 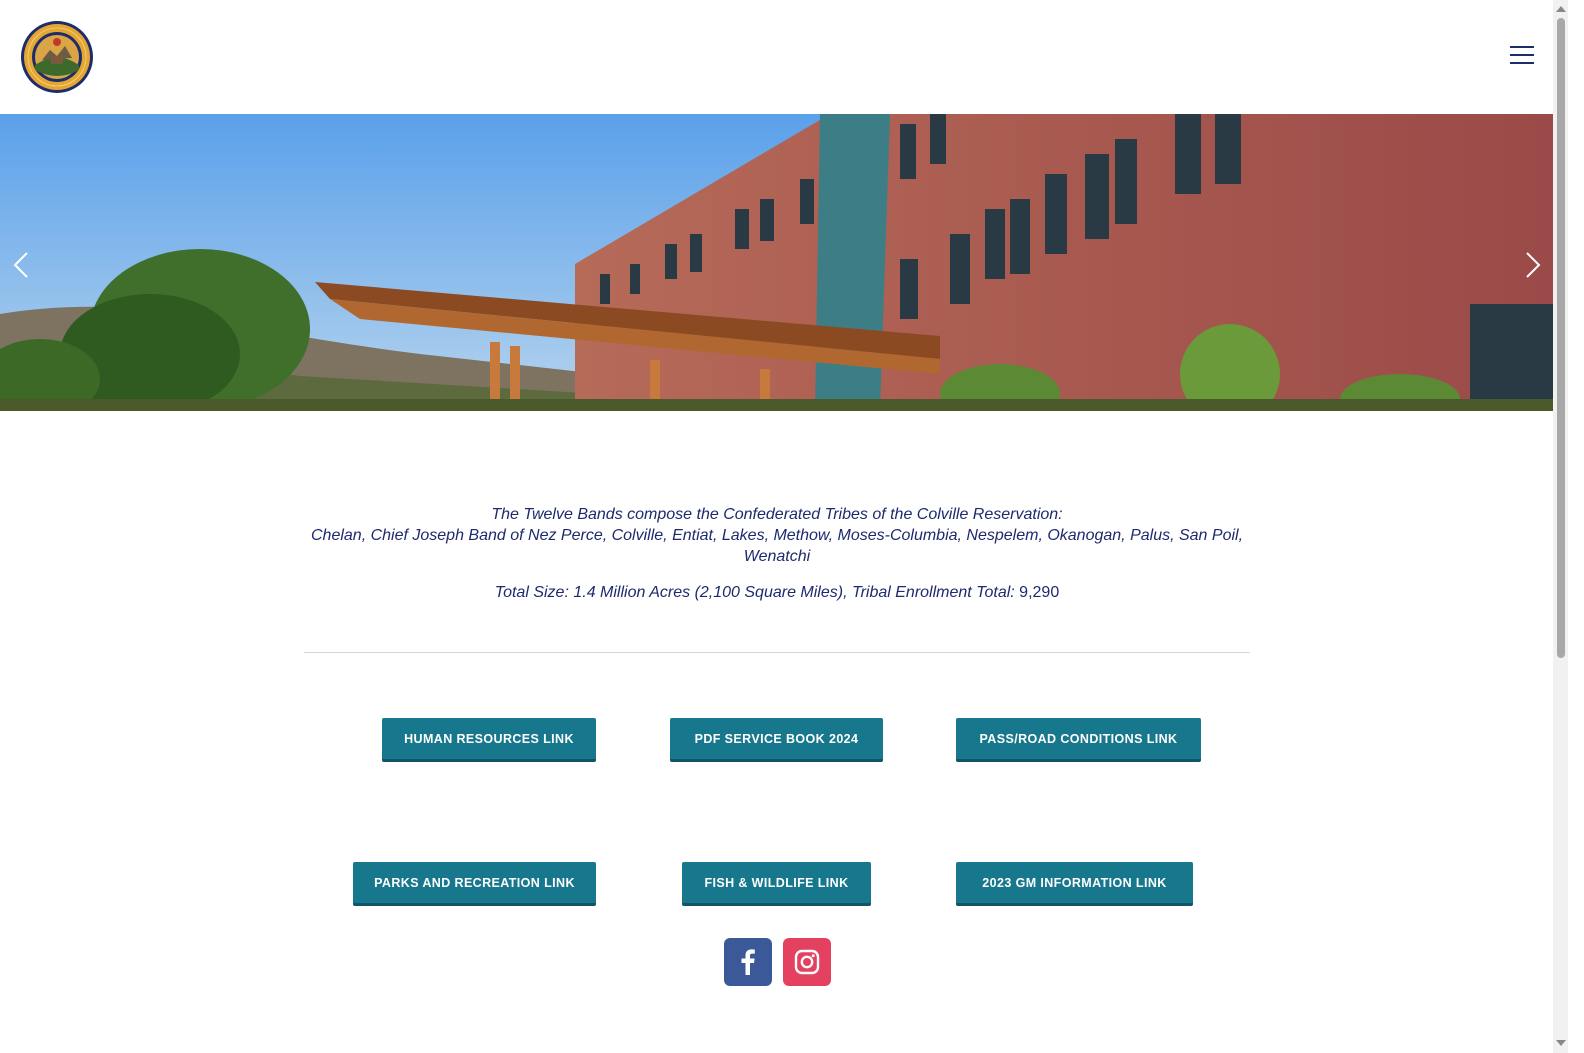 What do you see at coordinates (474, 884) in the screenshot?
I see `parks-recreation-button: PARKS AND RECREATION LINK` at bounding box center [474, 884].